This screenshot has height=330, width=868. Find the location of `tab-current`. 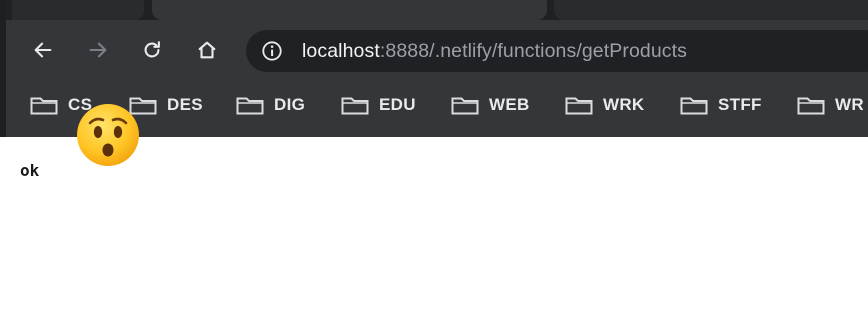

tab-current is located at coordinates (349, 10).